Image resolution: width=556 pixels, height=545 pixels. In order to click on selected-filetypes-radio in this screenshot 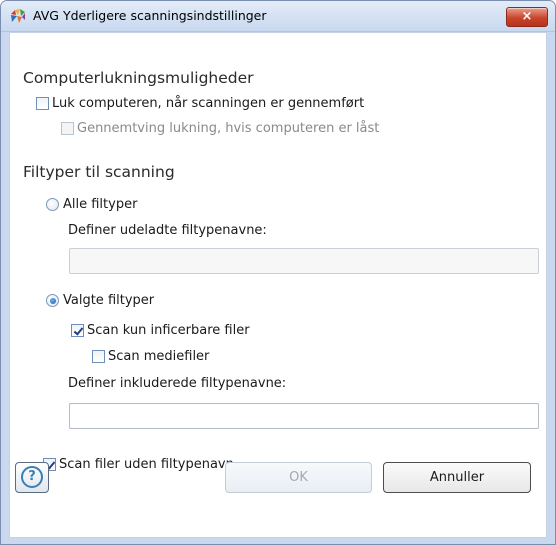, I will do `click(52, 300)`.